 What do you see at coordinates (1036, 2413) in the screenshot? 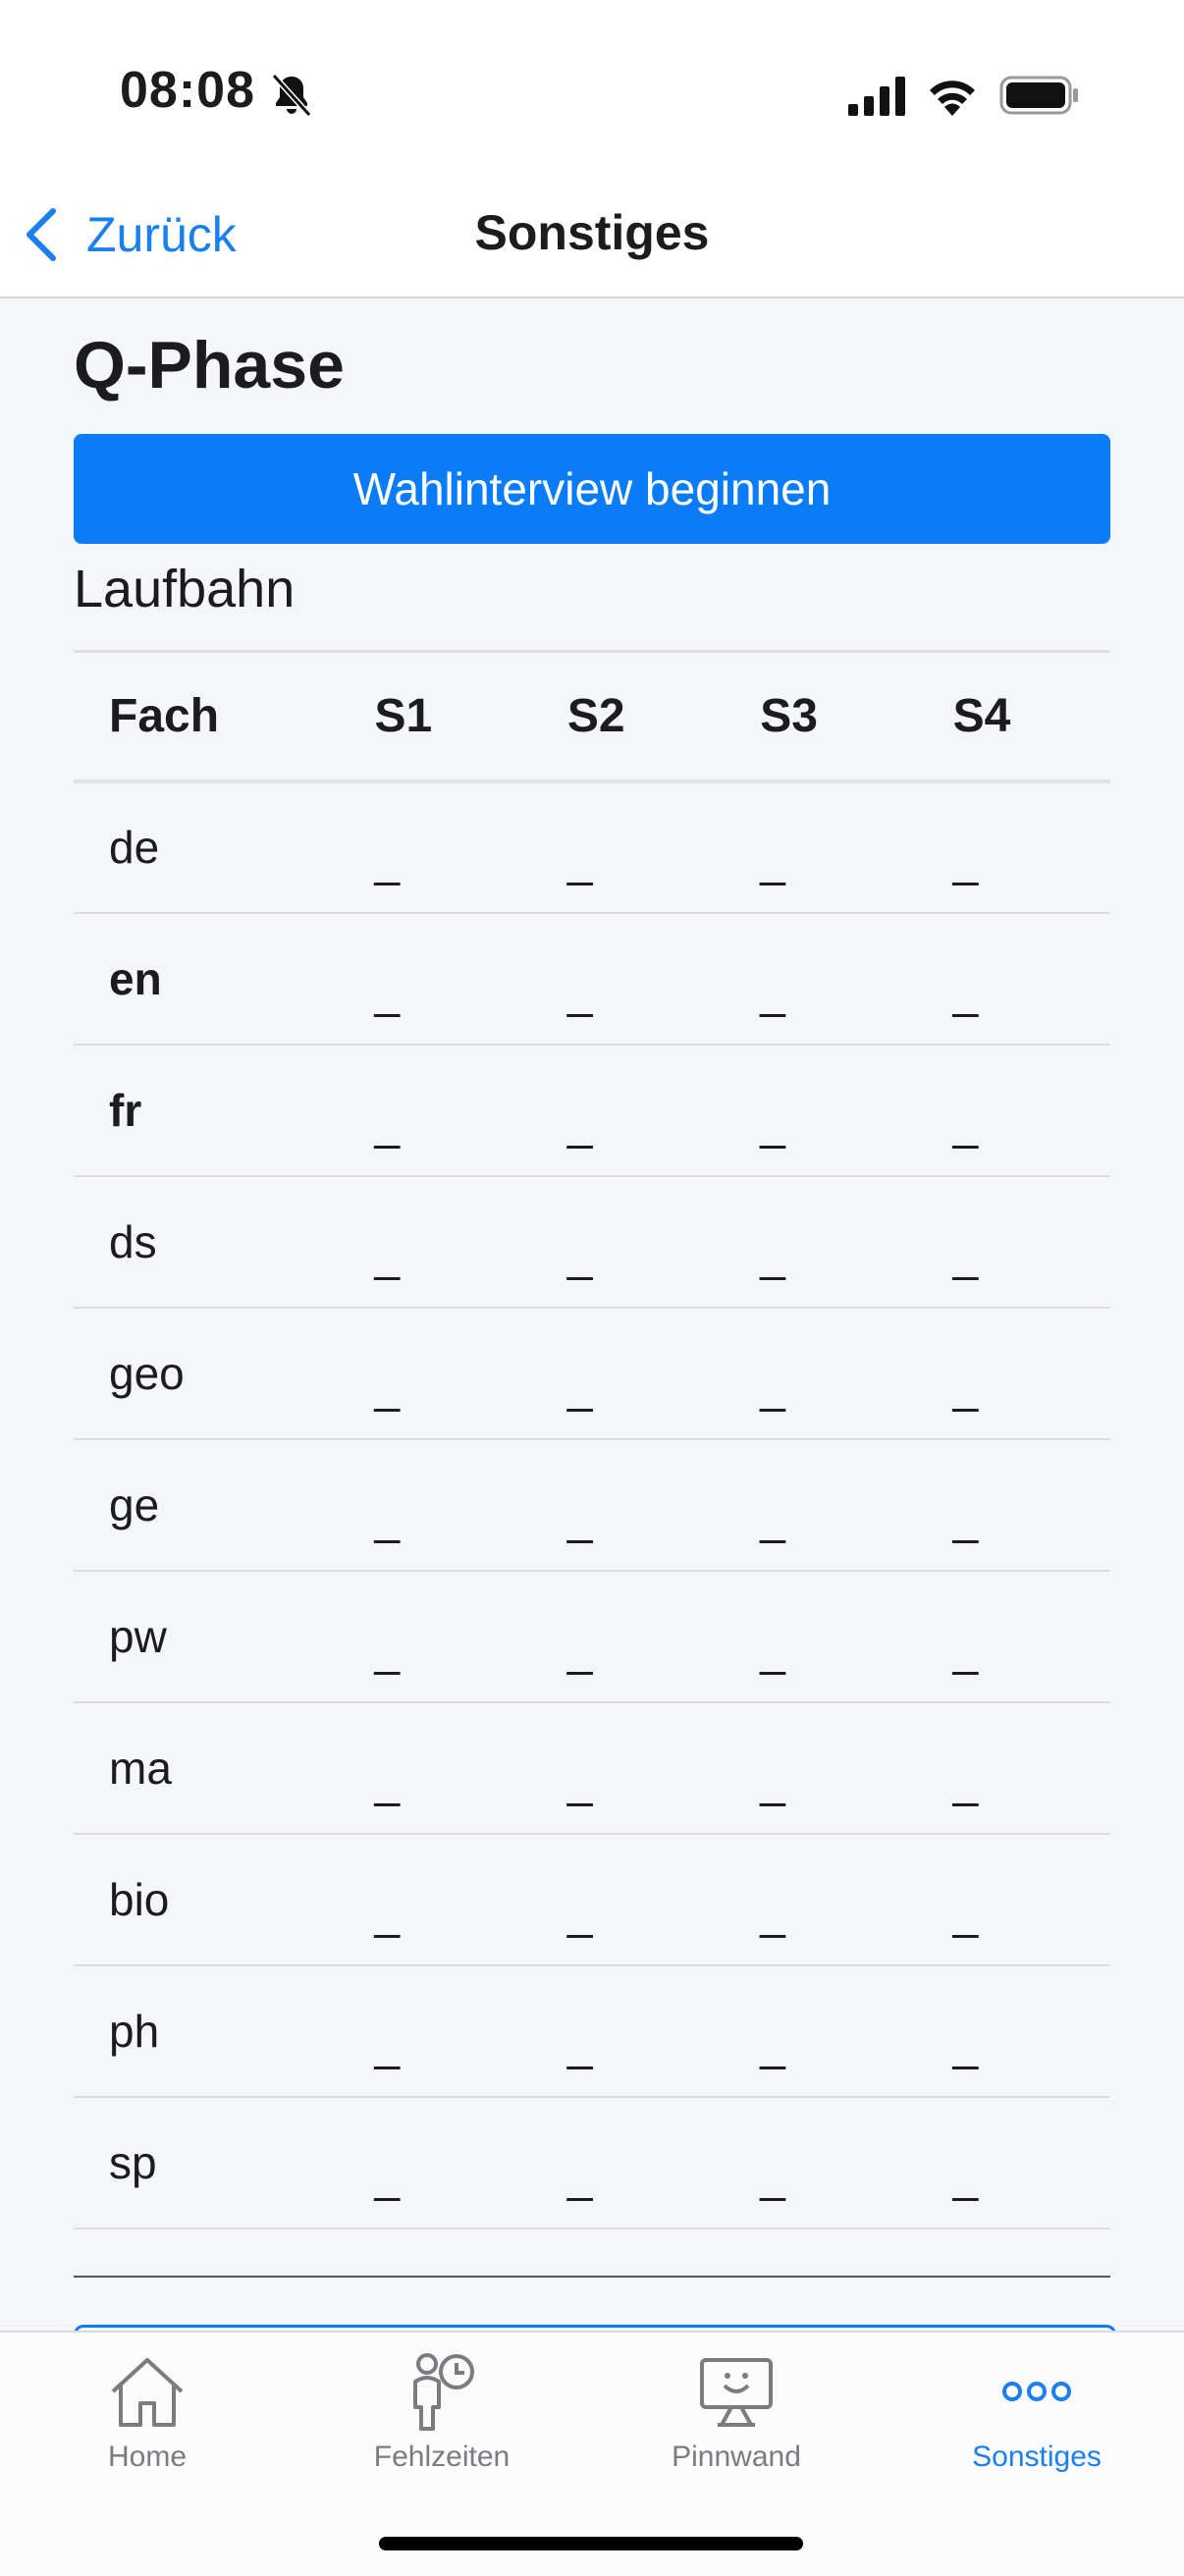
I see `tab-sonstiges: Sonstiges` at bounding box center [1036, 2413].